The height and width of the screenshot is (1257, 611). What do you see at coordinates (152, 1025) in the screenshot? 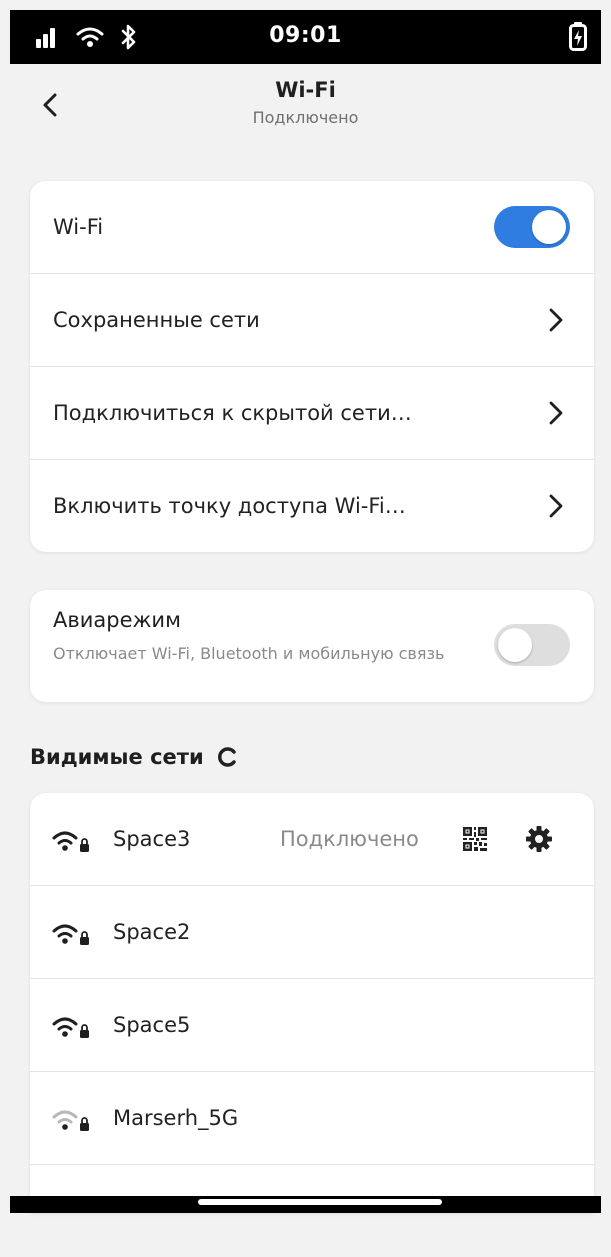
I see `network-name: Space5` at bounding box center [152, 1025].